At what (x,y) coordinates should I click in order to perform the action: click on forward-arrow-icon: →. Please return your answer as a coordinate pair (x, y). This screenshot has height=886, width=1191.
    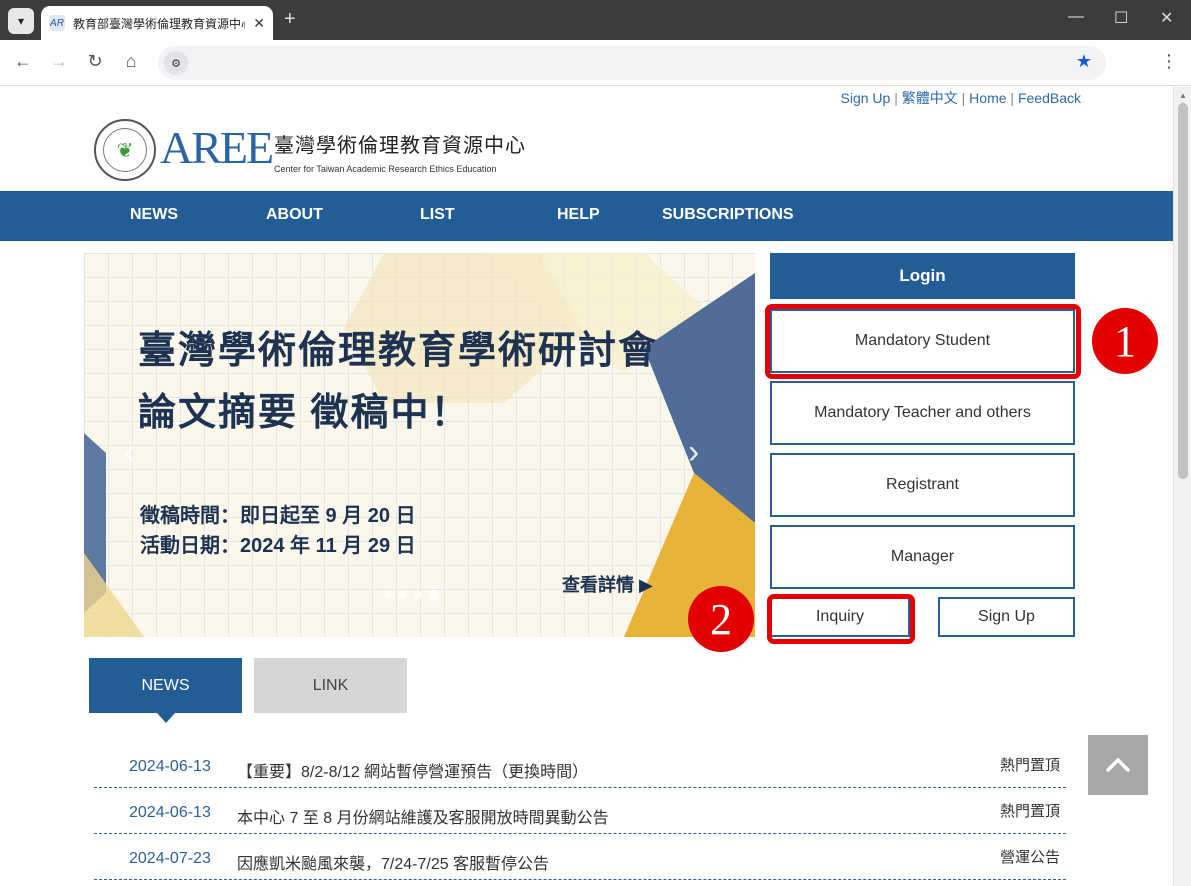
    Looking at the image, I should click on (59, 61).